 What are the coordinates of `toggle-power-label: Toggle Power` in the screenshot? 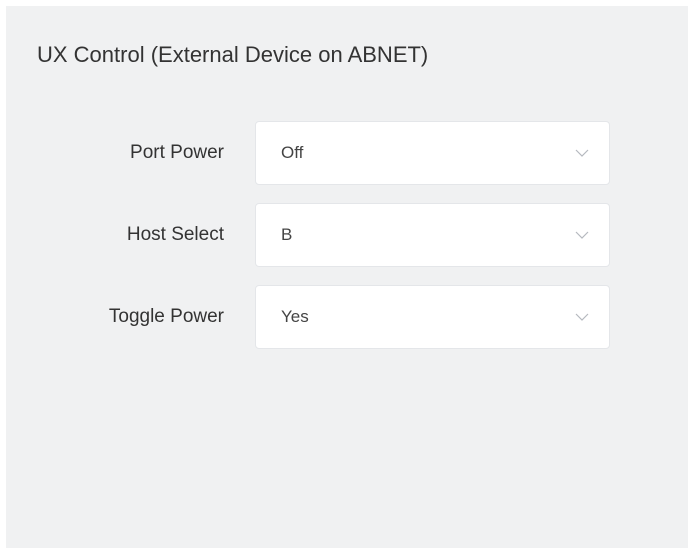 It's located at (166, 316).